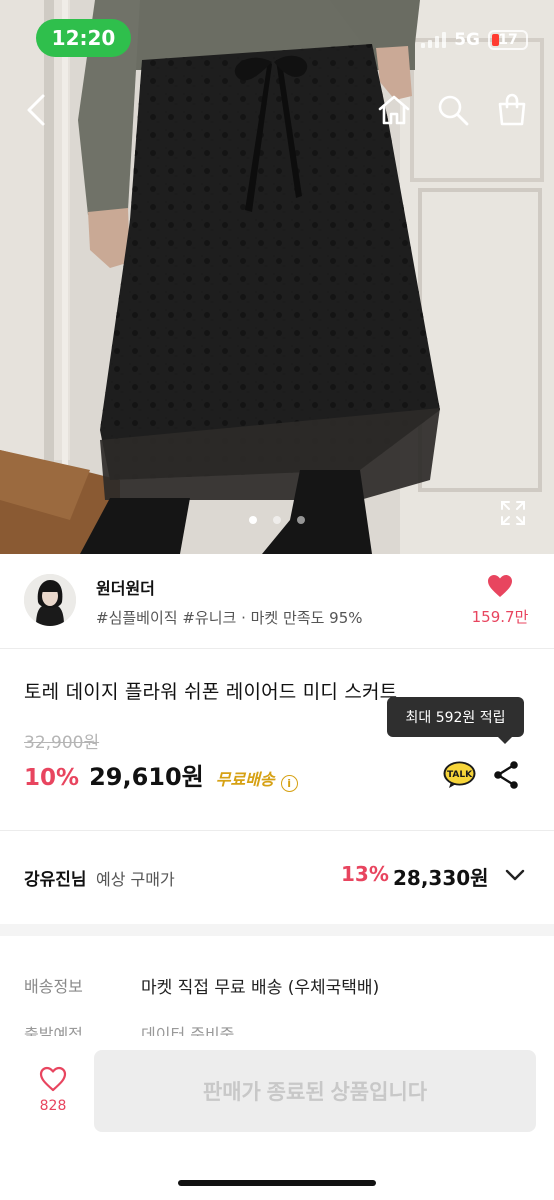 This screenshot has width=554, height=1200. I want to click on expected-discount: 13%, so click(365, 874).